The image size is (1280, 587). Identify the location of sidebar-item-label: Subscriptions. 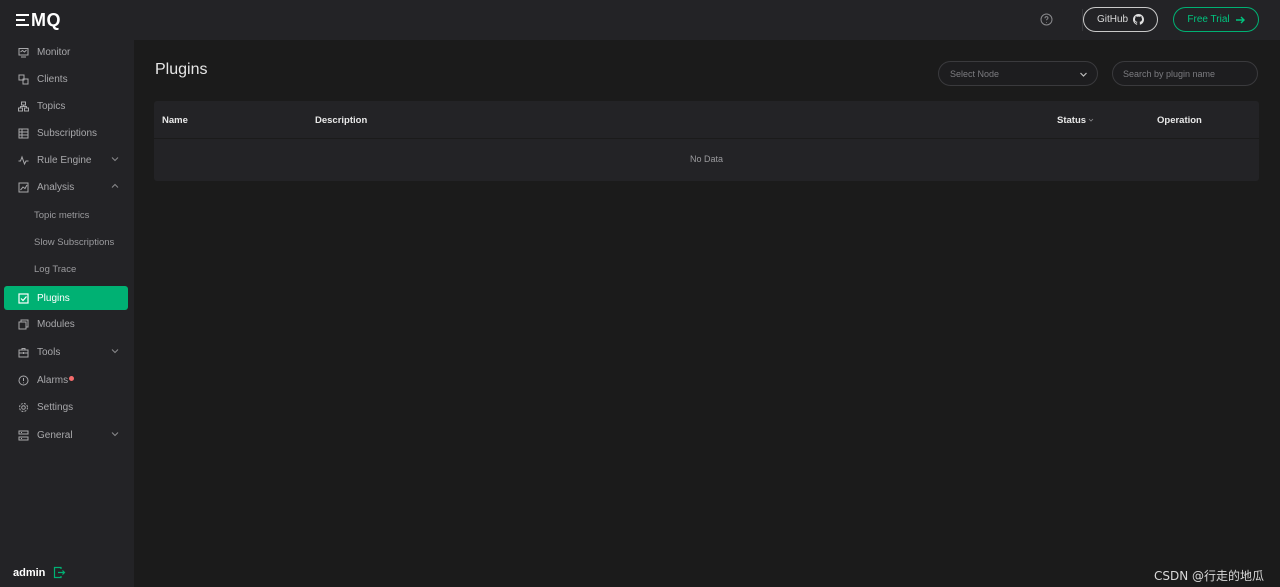
(67, 133).